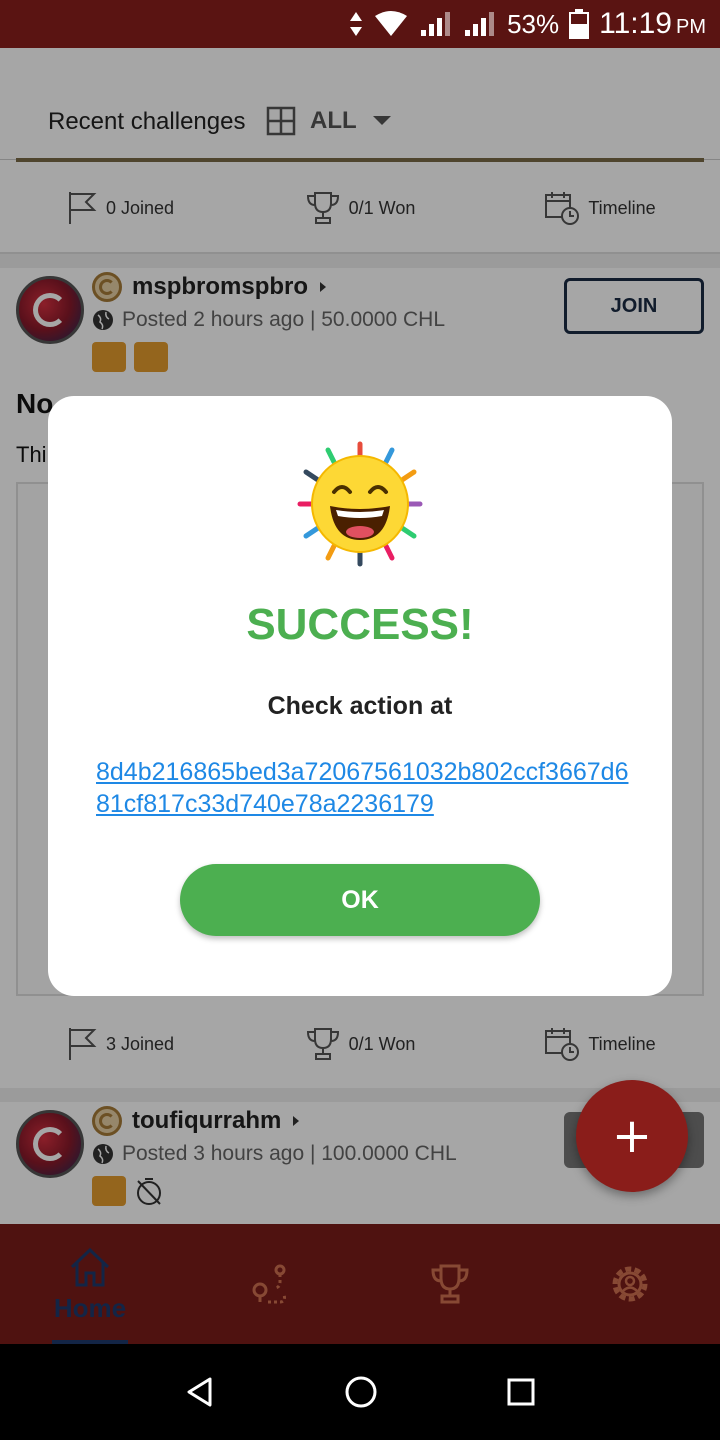 Image resolution: width=720 pixels, height=1440 pixels. What do you see at coordinates (360, 706) in the screenshot?
I see `dialog-message: Check action at` at bounding box center [360, 706].